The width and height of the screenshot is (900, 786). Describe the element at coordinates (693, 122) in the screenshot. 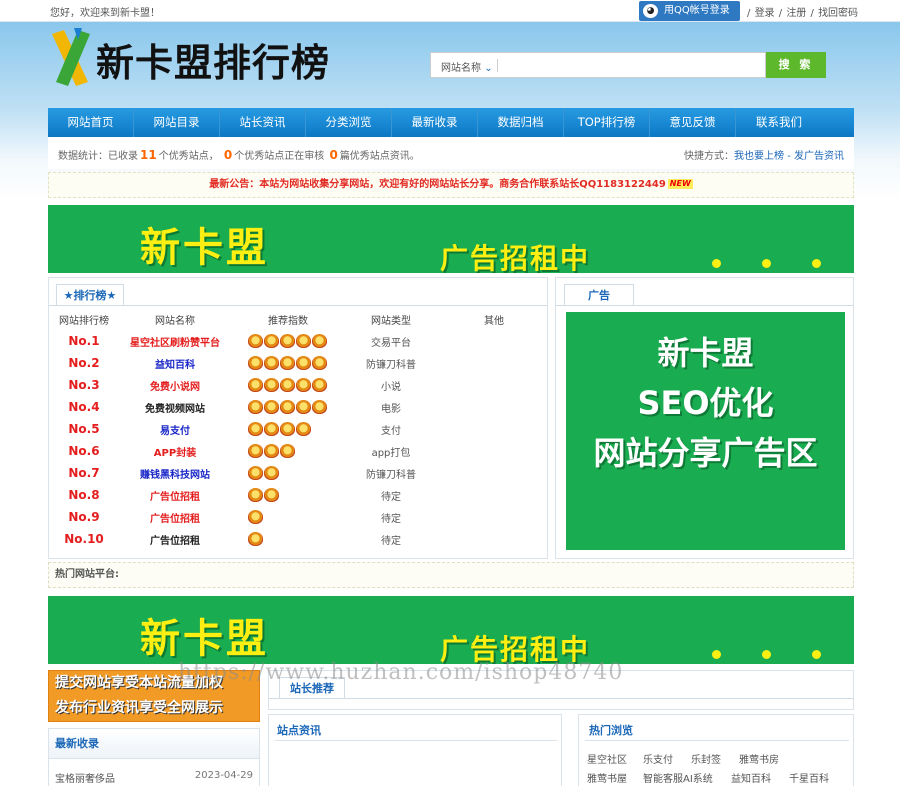

I see `nav-feedback: 意见反馈` at that location.